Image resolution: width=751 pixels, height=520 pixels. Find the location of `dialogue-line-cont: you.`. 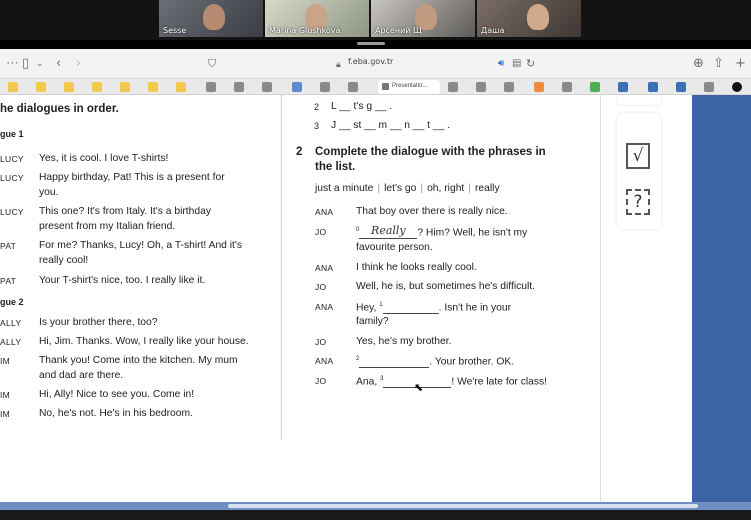

dialogue-line-cont: you. is located at coordinates (49, 192).